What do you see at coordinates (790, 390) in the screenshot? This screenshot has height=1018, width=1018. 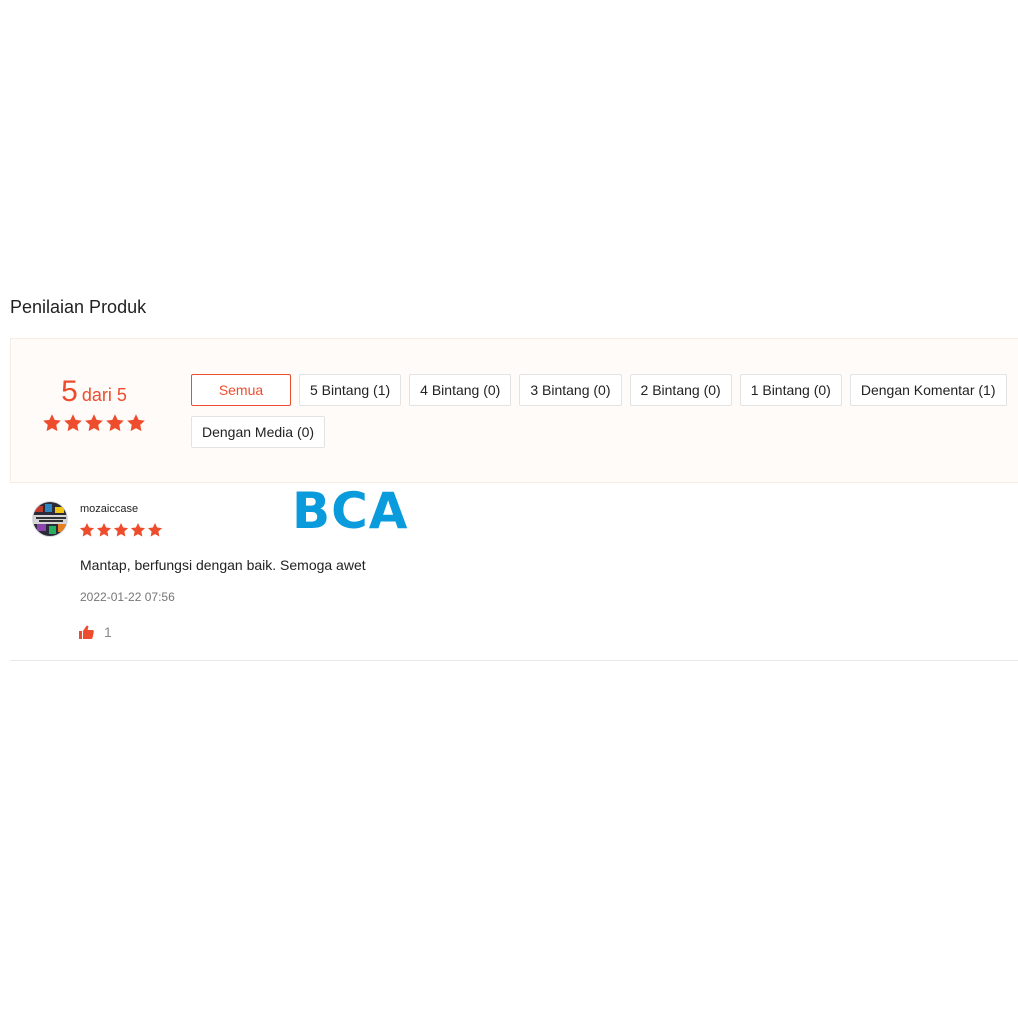 I see `filter-1-star-button: 1 Bintang (0)` at bounding box center [790, 390].